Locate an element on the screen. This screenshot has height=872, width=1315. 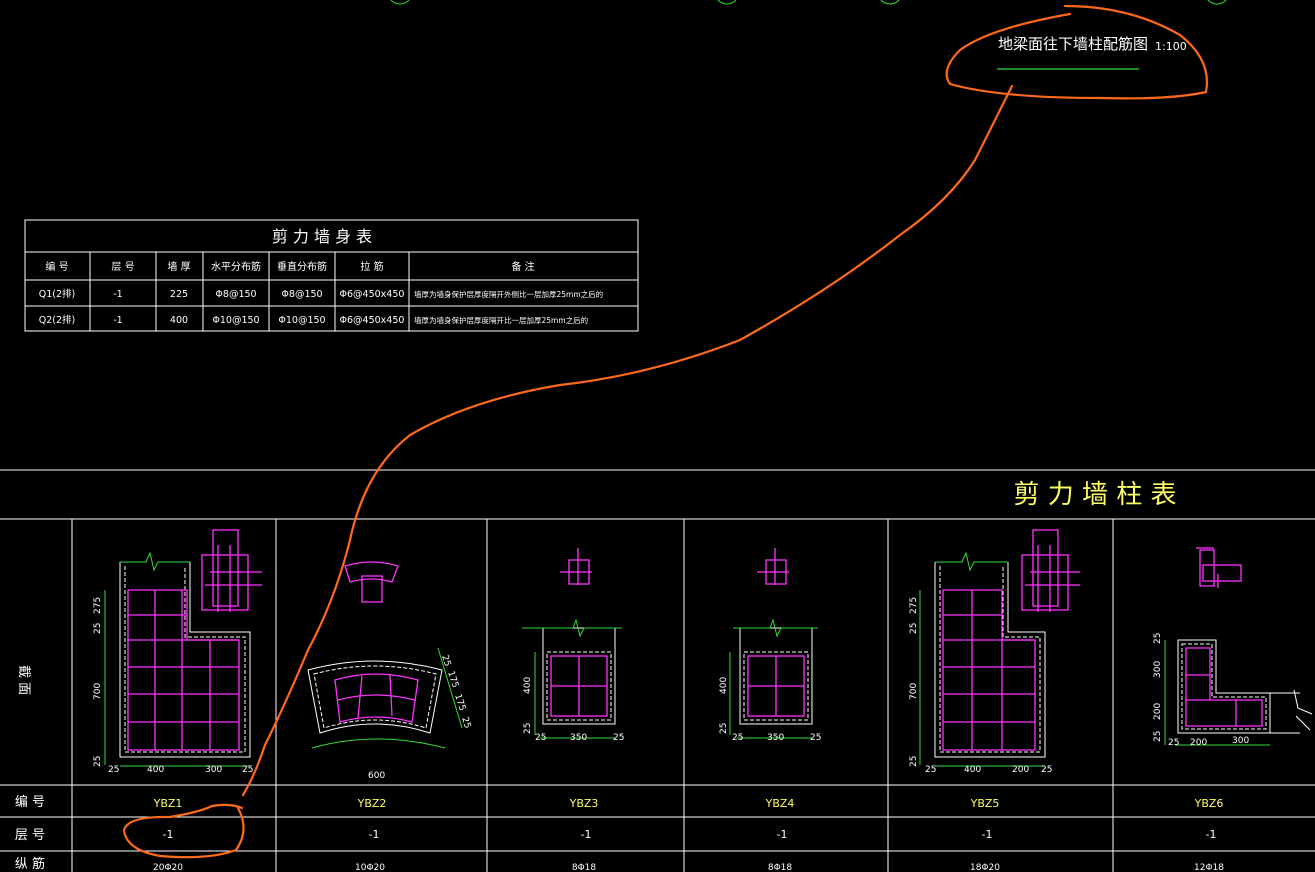
wall-table-title: 剪 力 墙 身 表 is located at coordinates (322, 236).